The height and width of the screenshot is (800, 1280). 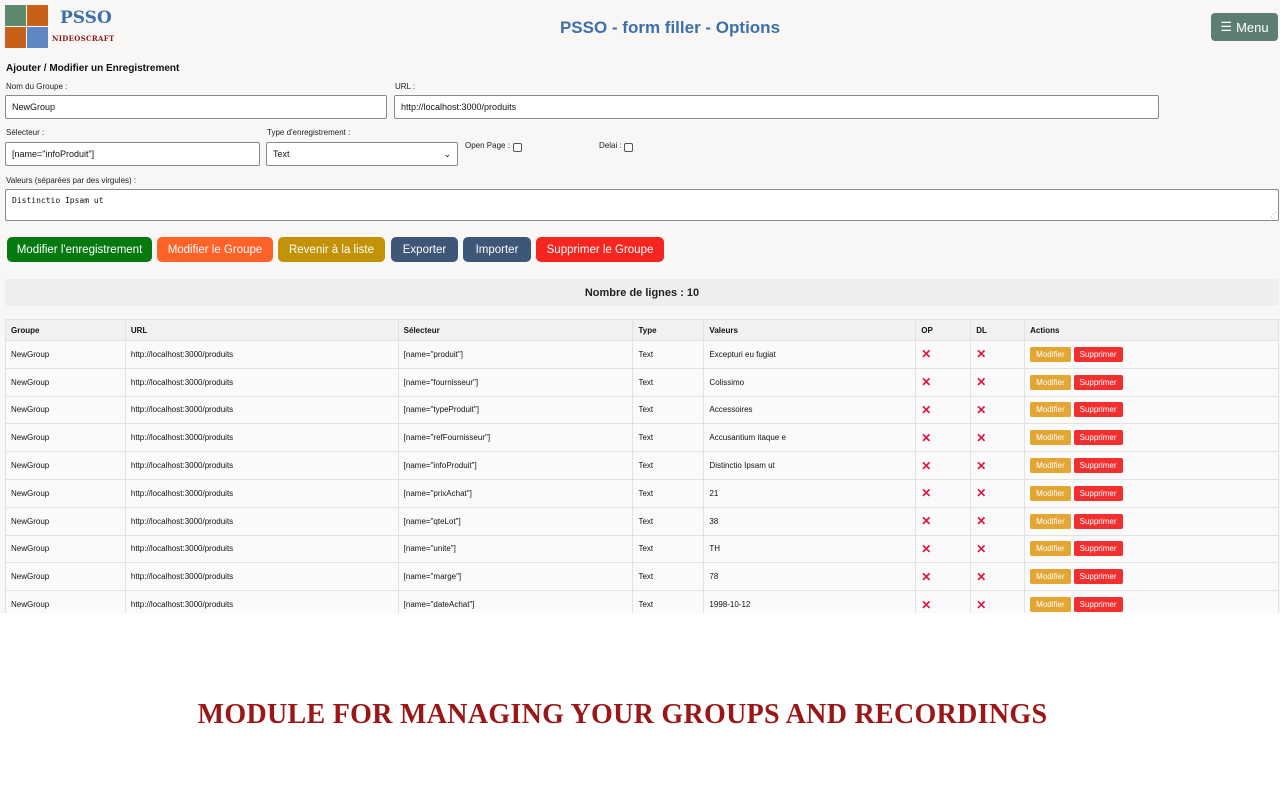 What do you see at coordinates (37, 86) in the screenshot?
I see `group-name-label: Nom du Groupe :` at bounding box center [37, 86].